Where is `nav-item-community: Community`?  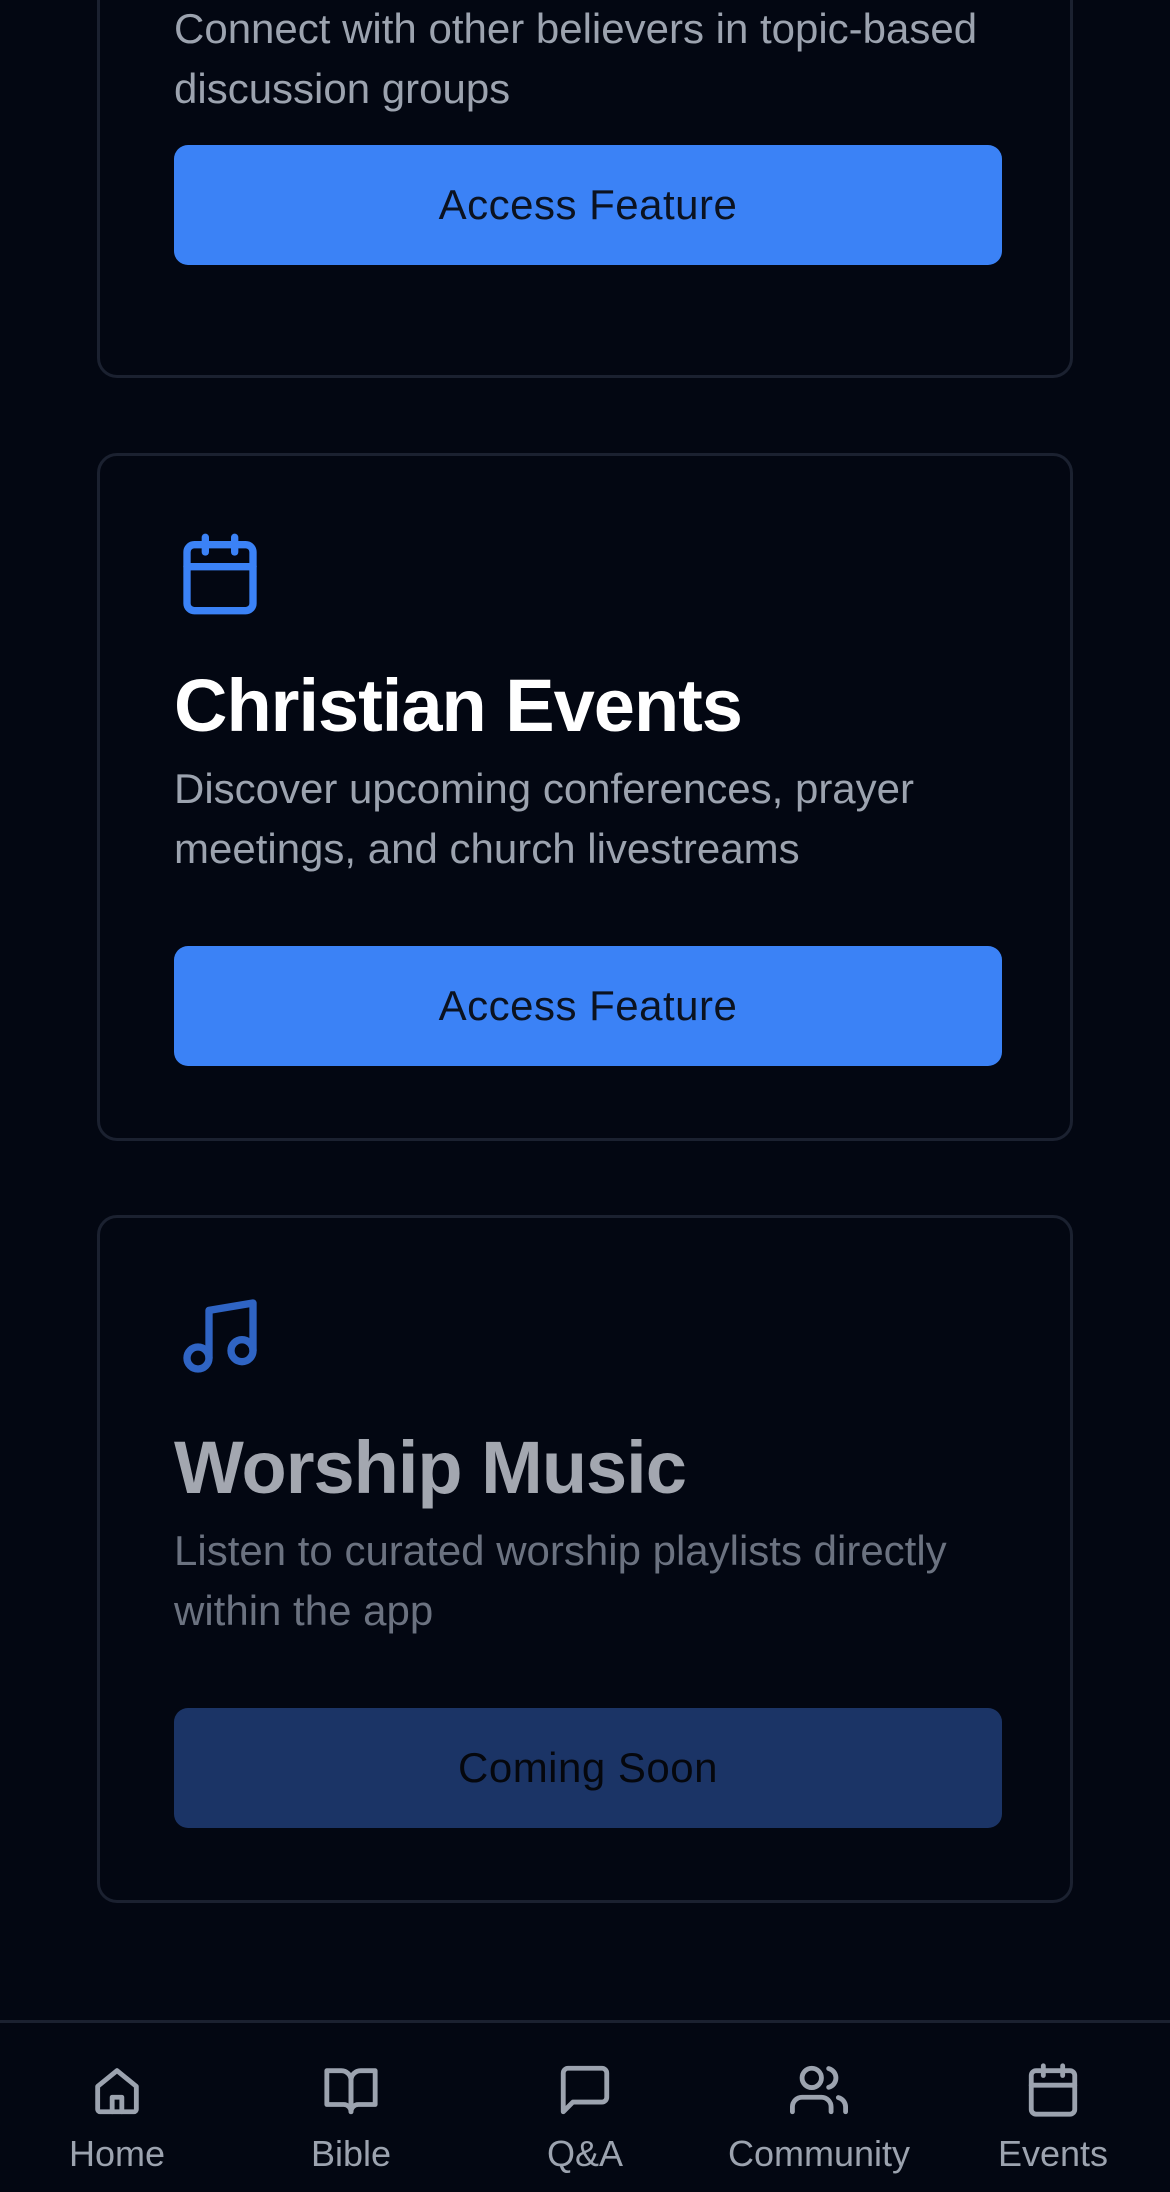 nav-item-community: Community is located at coordinates (819, 2107).